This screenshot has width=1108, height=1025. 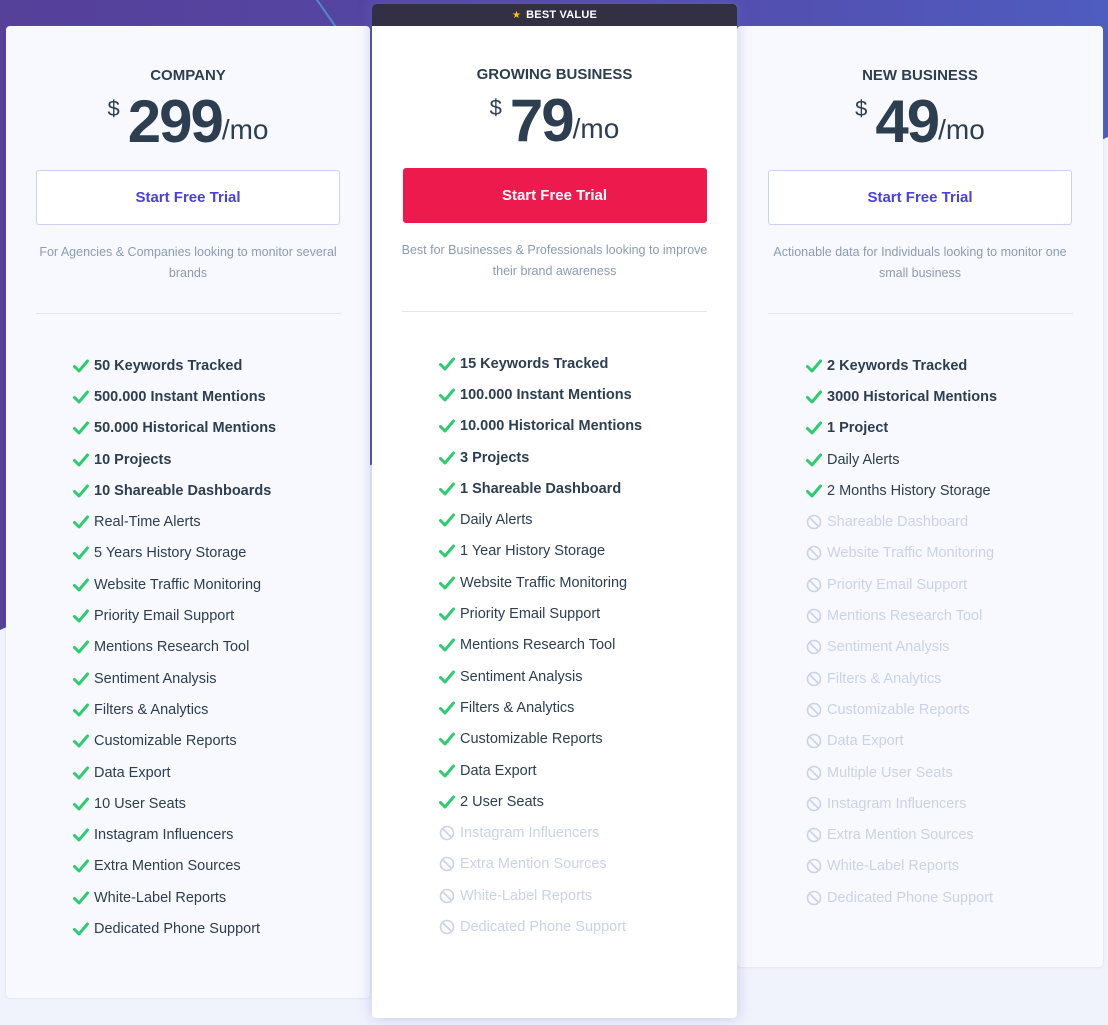 I want to click on feature-label: Priority Email Support, so click(x=164, y=616).